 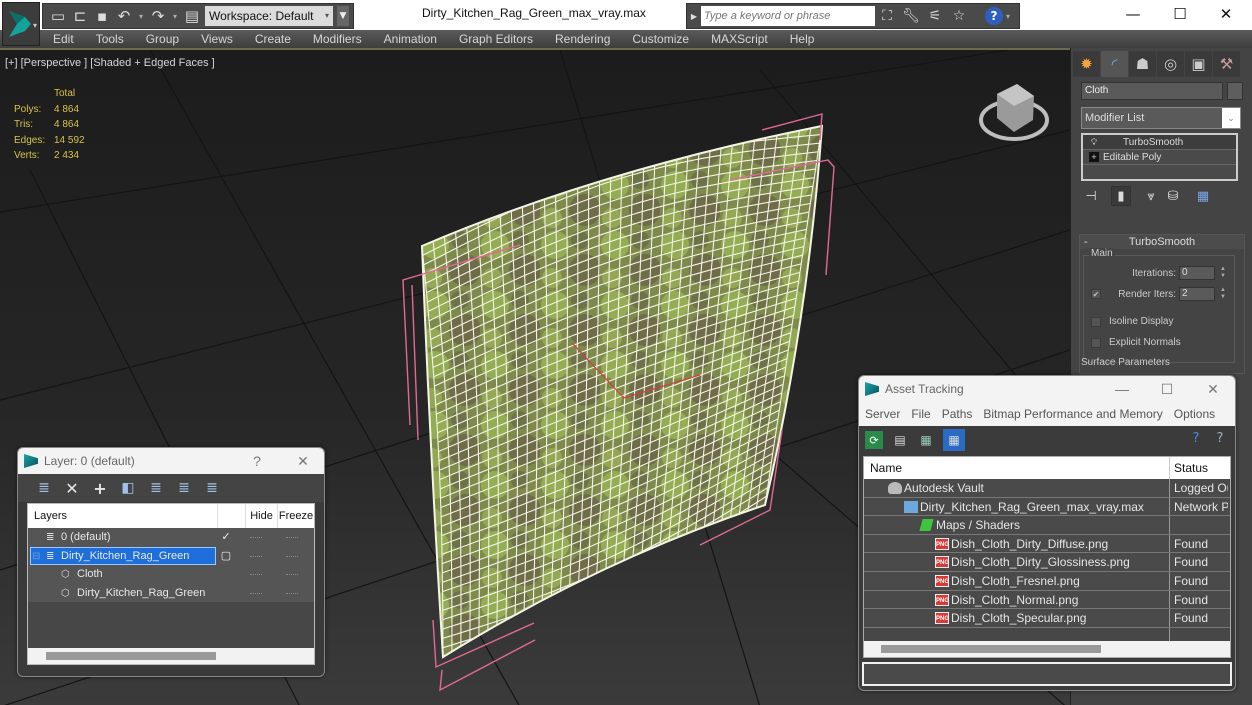 What do you see at coordinates (171, 555) in the screenshot?
I see `layer-row: ⊟ ≣ Dirty_Kitchen_Rag_Green ▢` at bounding box center [171, 555].